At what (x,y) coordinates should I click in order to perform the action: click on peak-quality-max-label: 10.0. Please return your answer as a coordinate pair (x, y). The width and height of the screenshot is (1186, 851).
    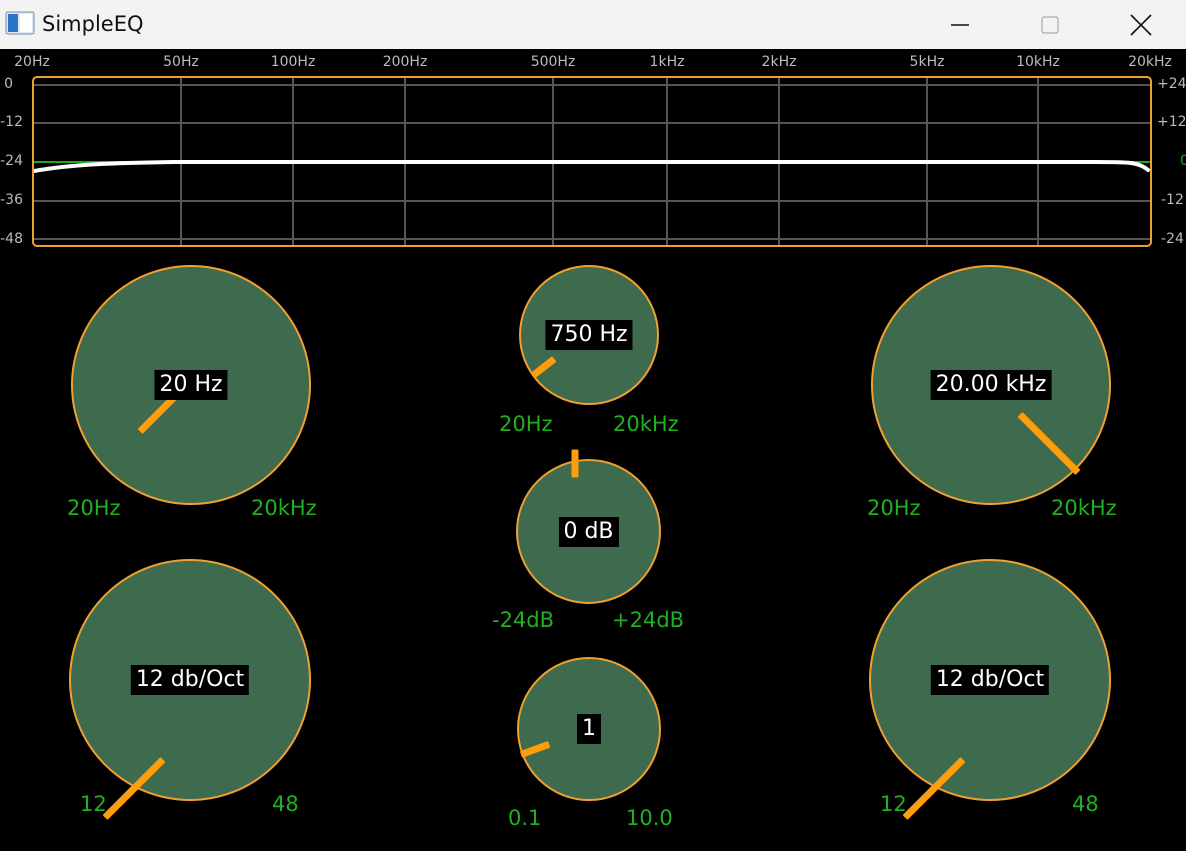
    Looking at the image, I should click on (649, 818).